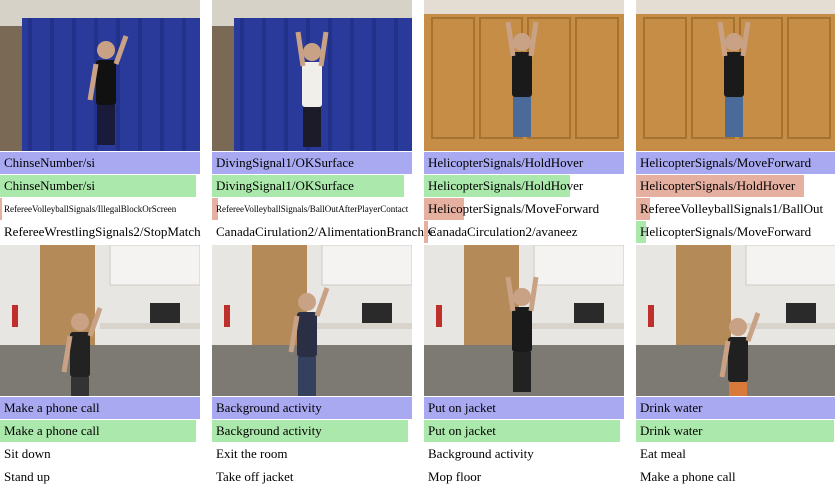 The height and width of the screenshot is (488, 835). Describe the element at coordinates (52, 407) in the screenshot. I see `ground-truth-text: Make a phone call` at that location.